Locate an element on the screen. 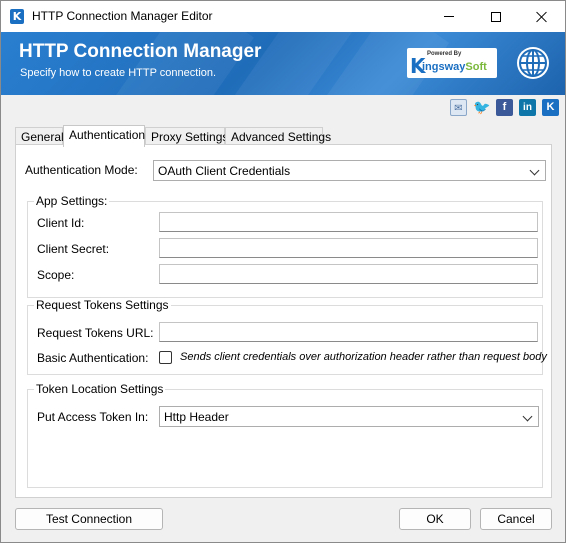 Image resolution: width=566 pixels, height=543 pixels. maximize-icon is located at coordinates (496, 16).